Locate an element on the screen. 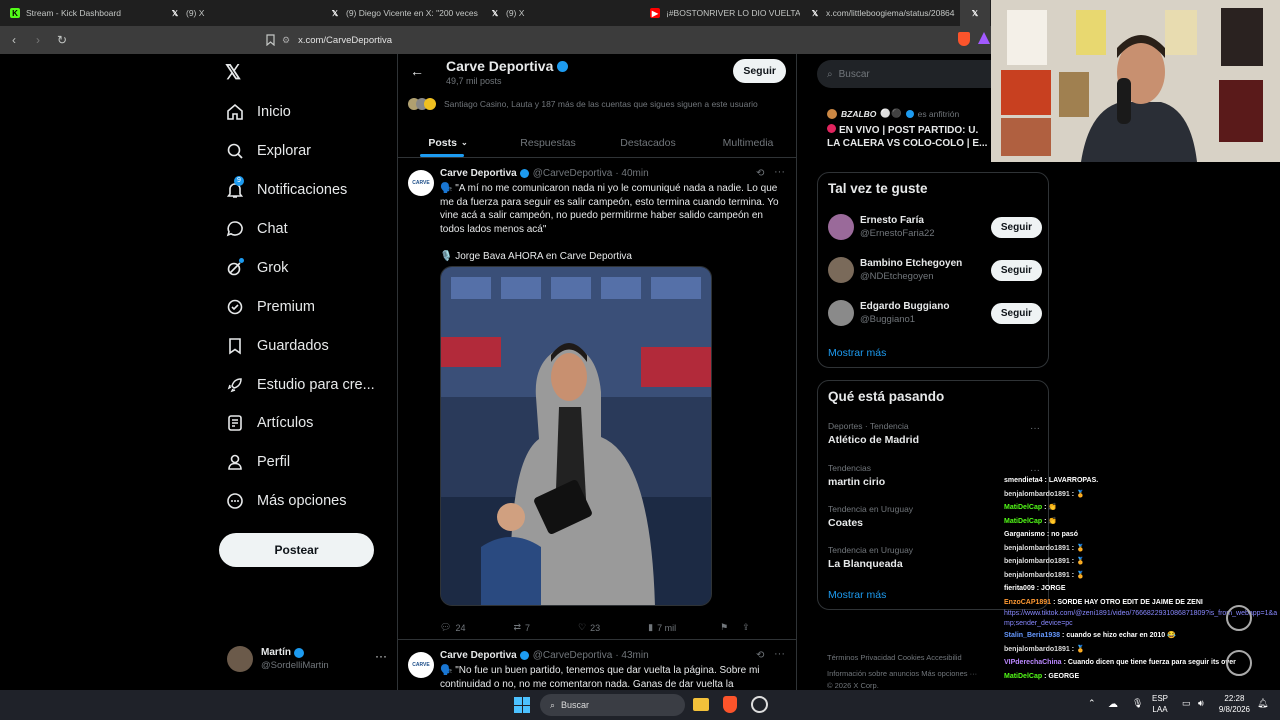 This screenshot has width=1280, height=720. account-switcher: Martín @SordelliMartin ··· is located at coordinates (312, 659).